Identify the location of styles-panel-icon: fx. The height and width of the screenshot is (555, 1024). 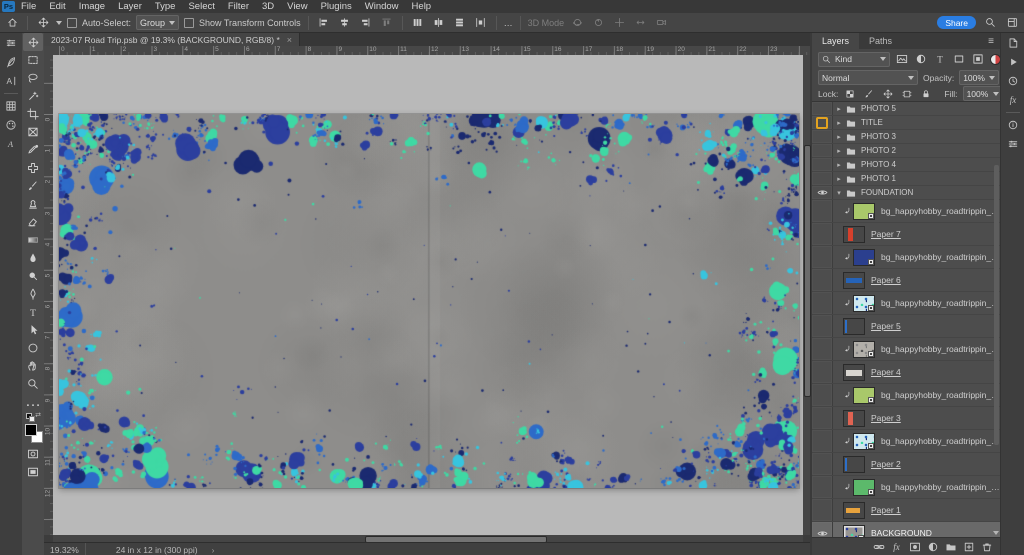
(1013, 100).